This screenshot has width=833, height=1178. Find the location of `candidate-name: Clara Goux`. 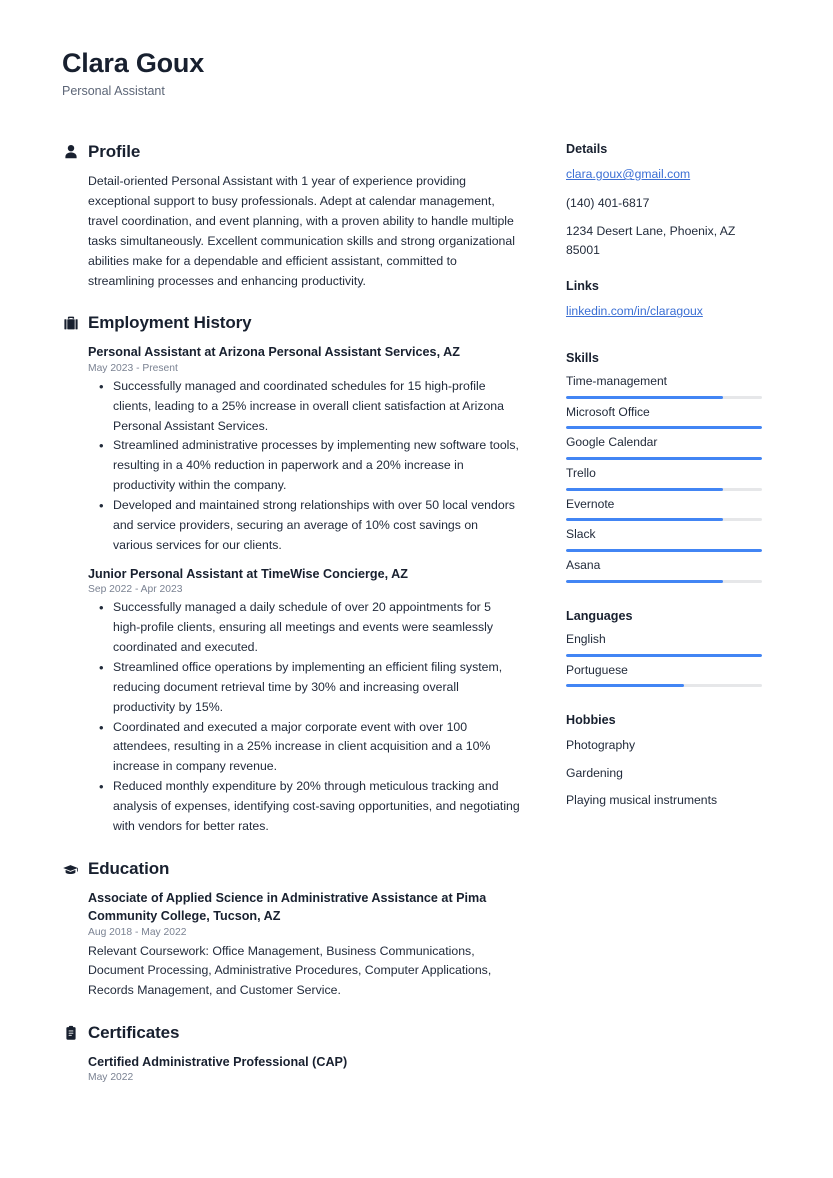

candidate-name: Clara Goux is located at coordinates (133, 63).